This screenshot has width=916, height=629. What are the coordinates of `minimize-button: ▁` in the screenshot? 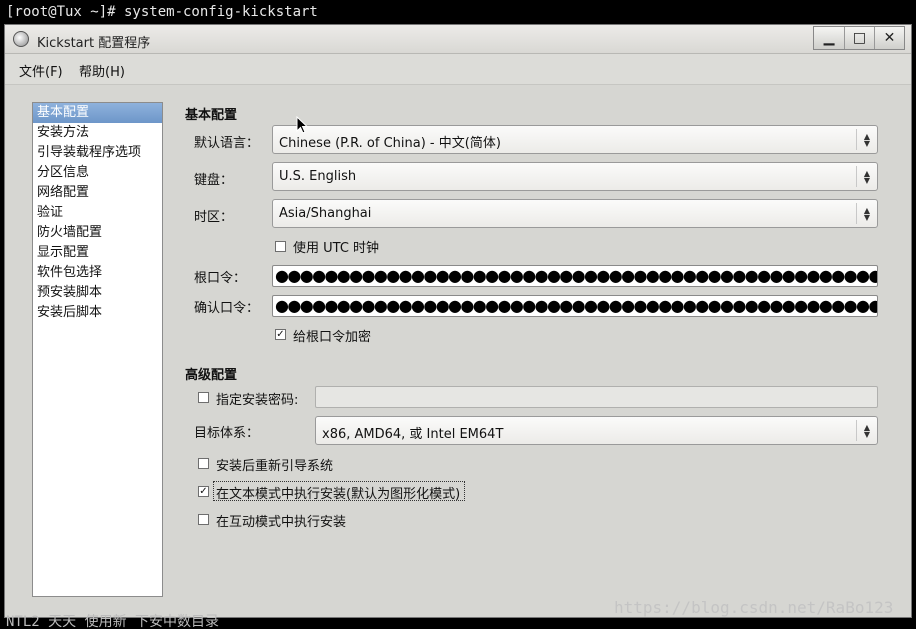 It's located at (829, 38).